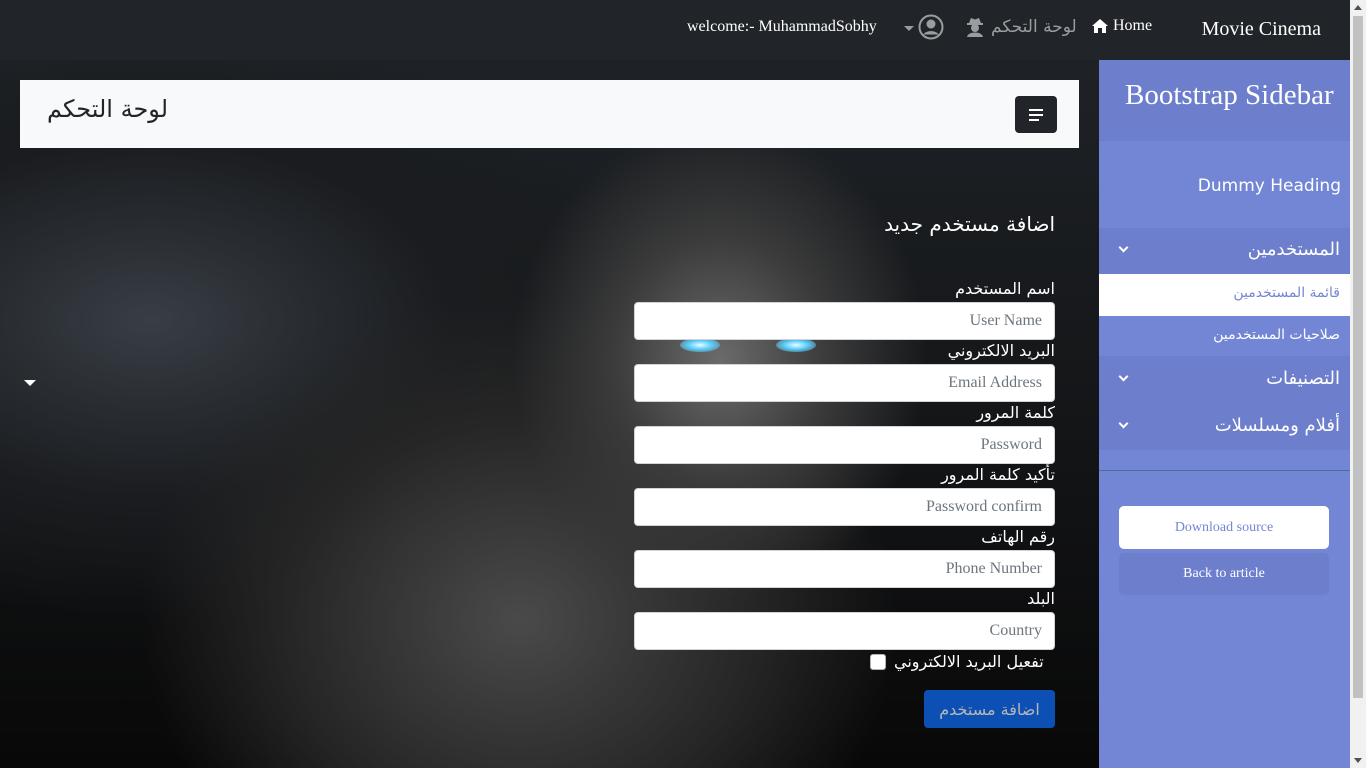 Image resolution: width=1366 pixels, height=768 pixels. Describe the element at coordinates (1224, 251) in the screenshot. I see `sidebar-item-users: المستخدمين` at that location.